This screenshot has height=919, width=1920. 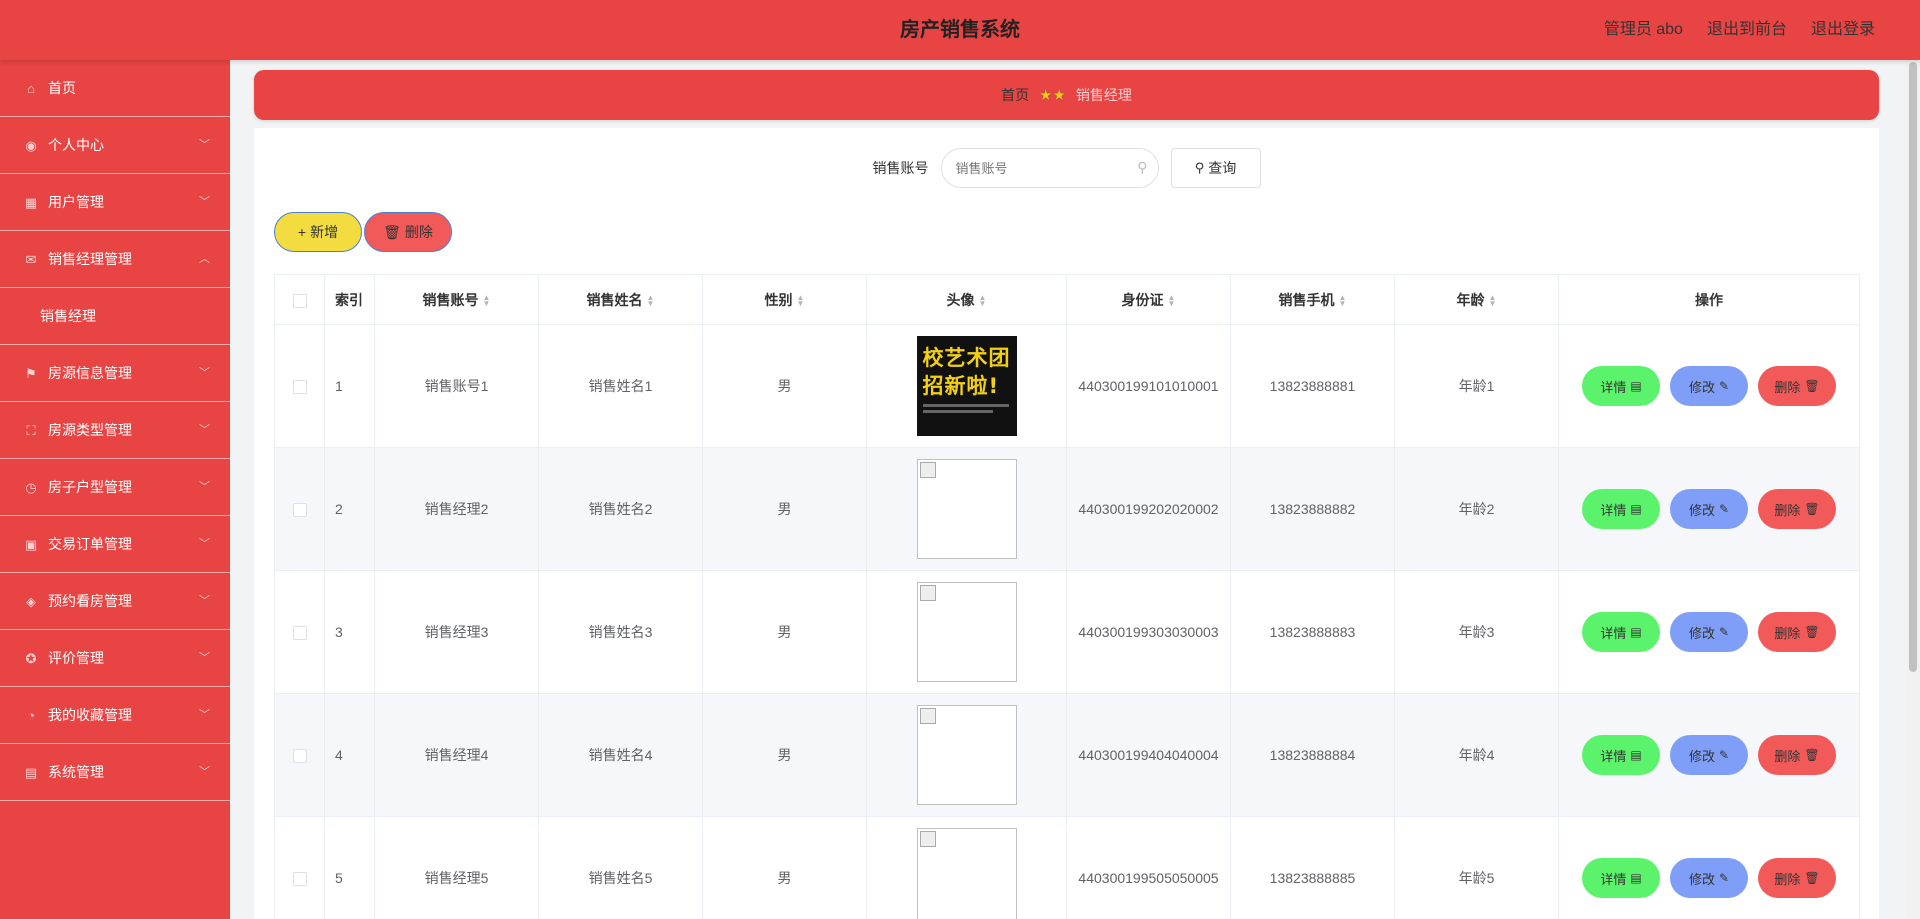 What do you see at coordinates (1312, 299) in the screenshot?
I see `column-header: 销售手机 ▲ ▼` at bounding box center [1312, 299].